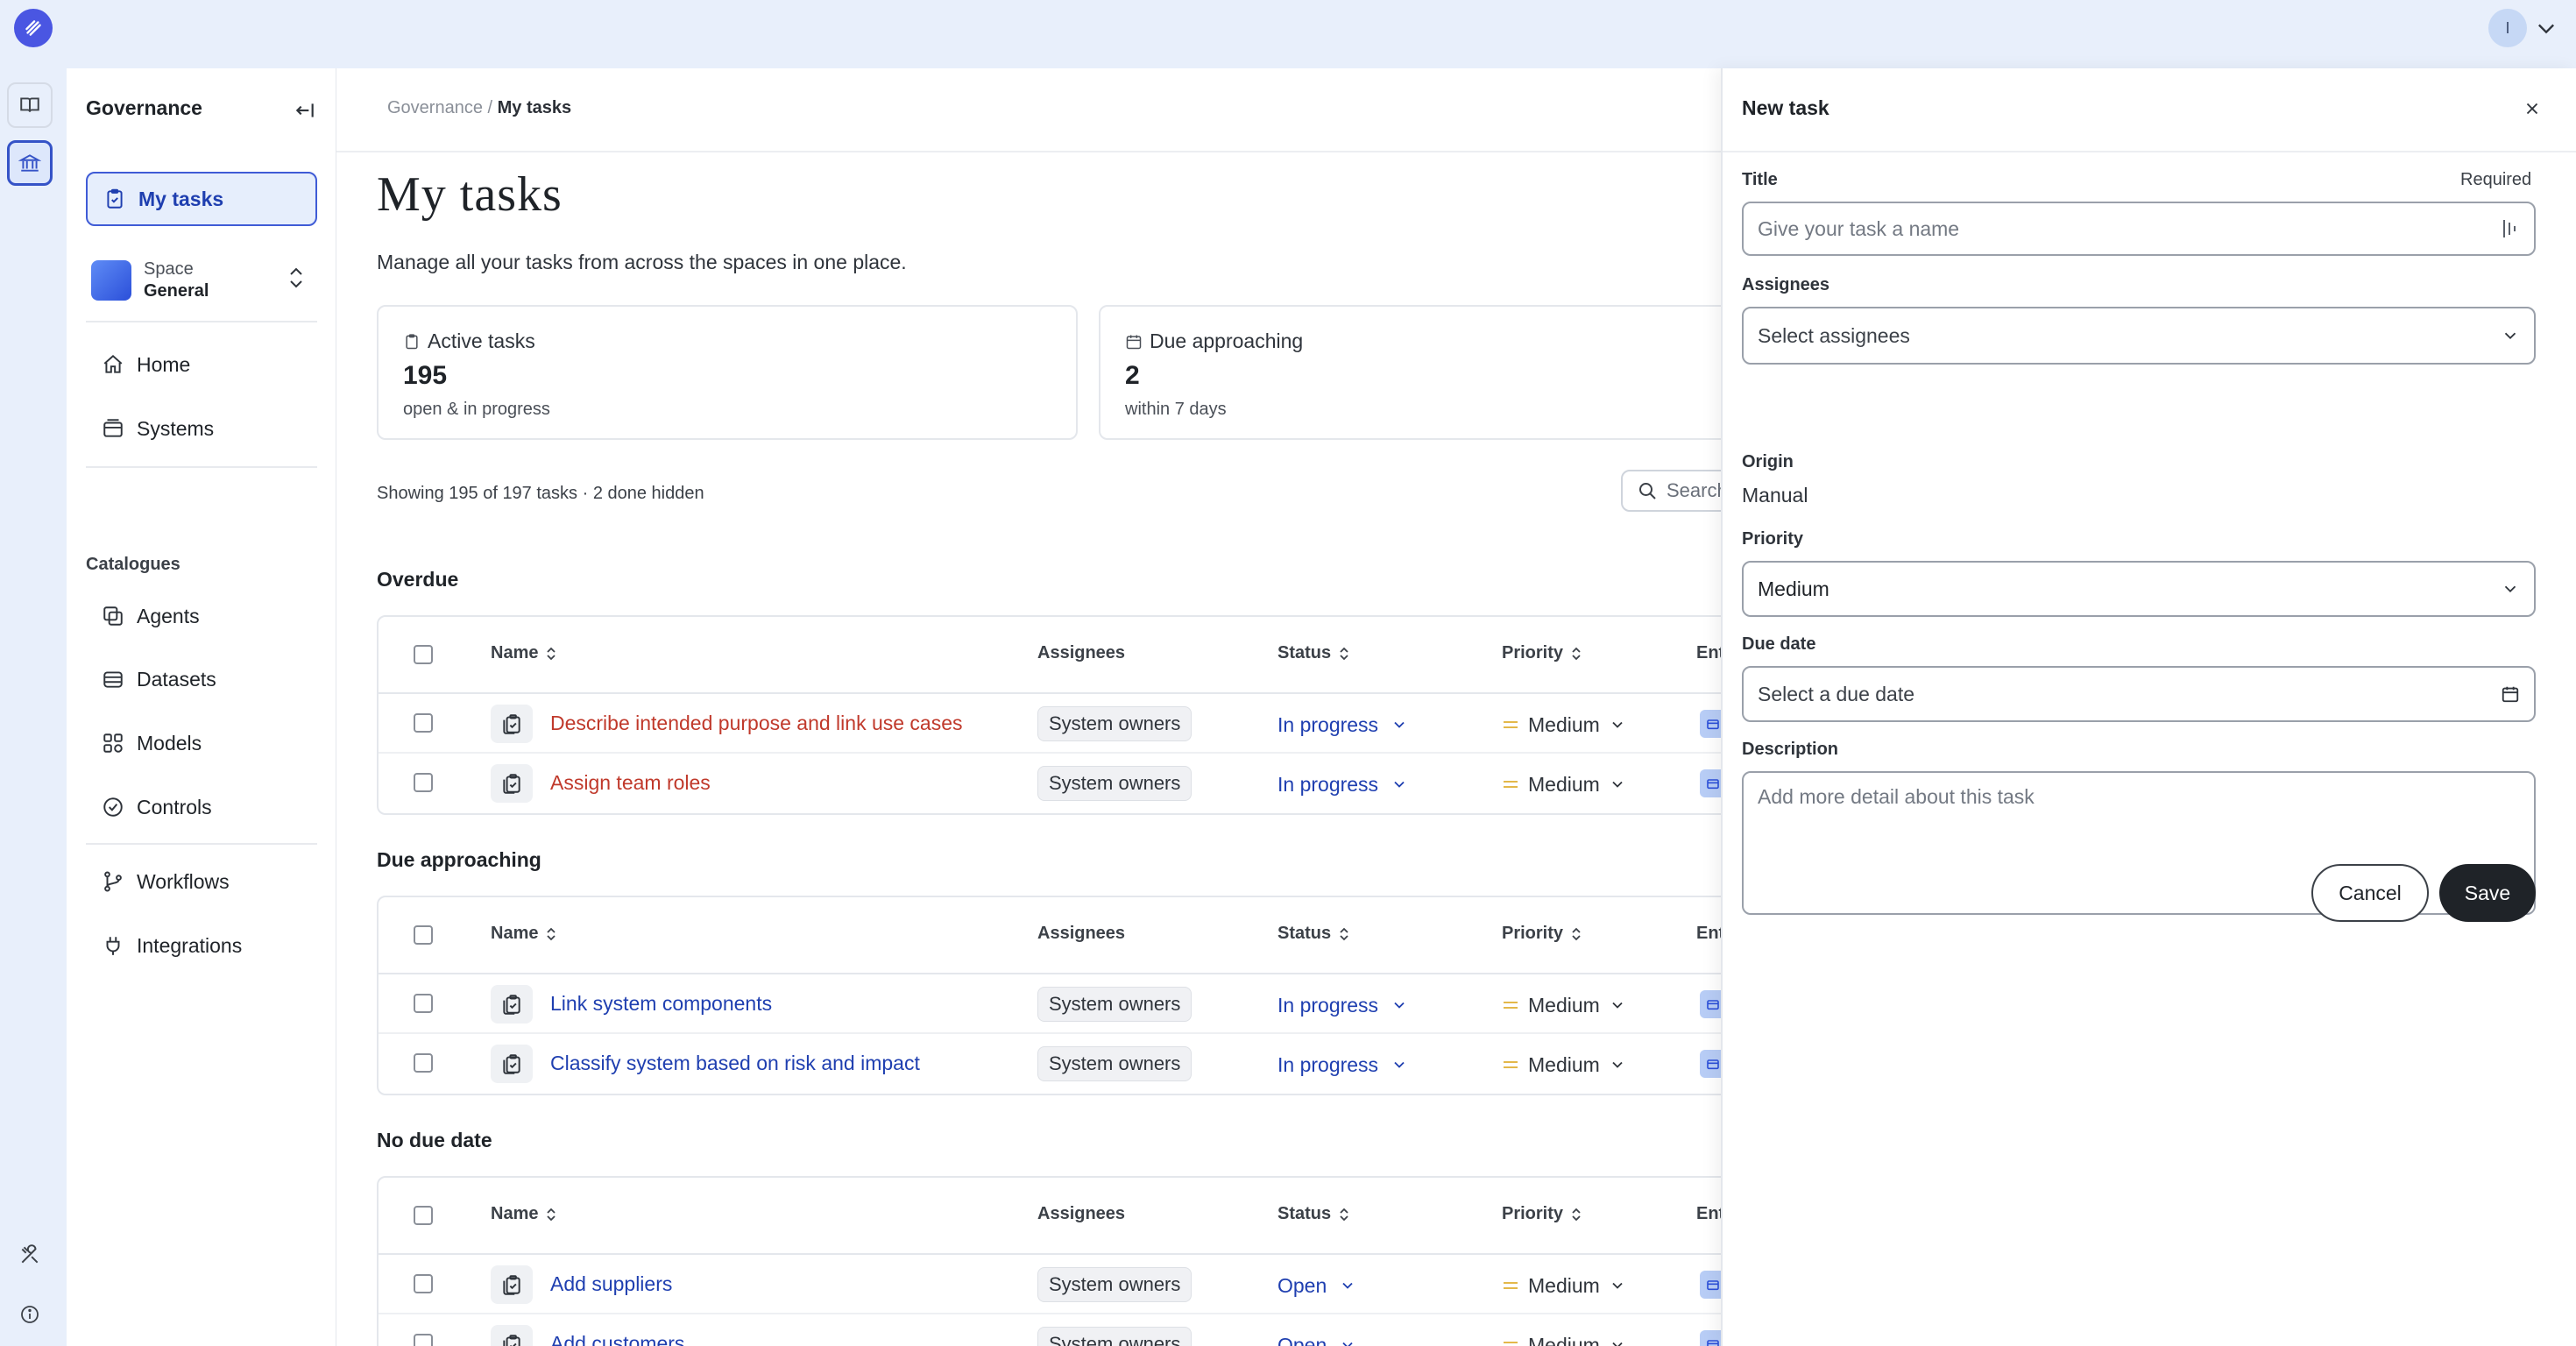 The width and height of the screenshot is (2576, 1346). I want to click on app-logo-icon, so click(33, 28).